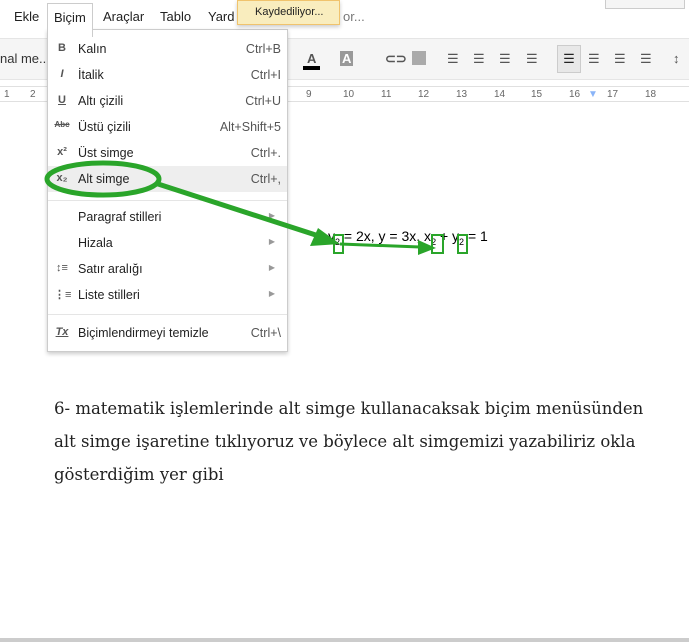  I want to click on highlight-ellipse, so click(103, 179).